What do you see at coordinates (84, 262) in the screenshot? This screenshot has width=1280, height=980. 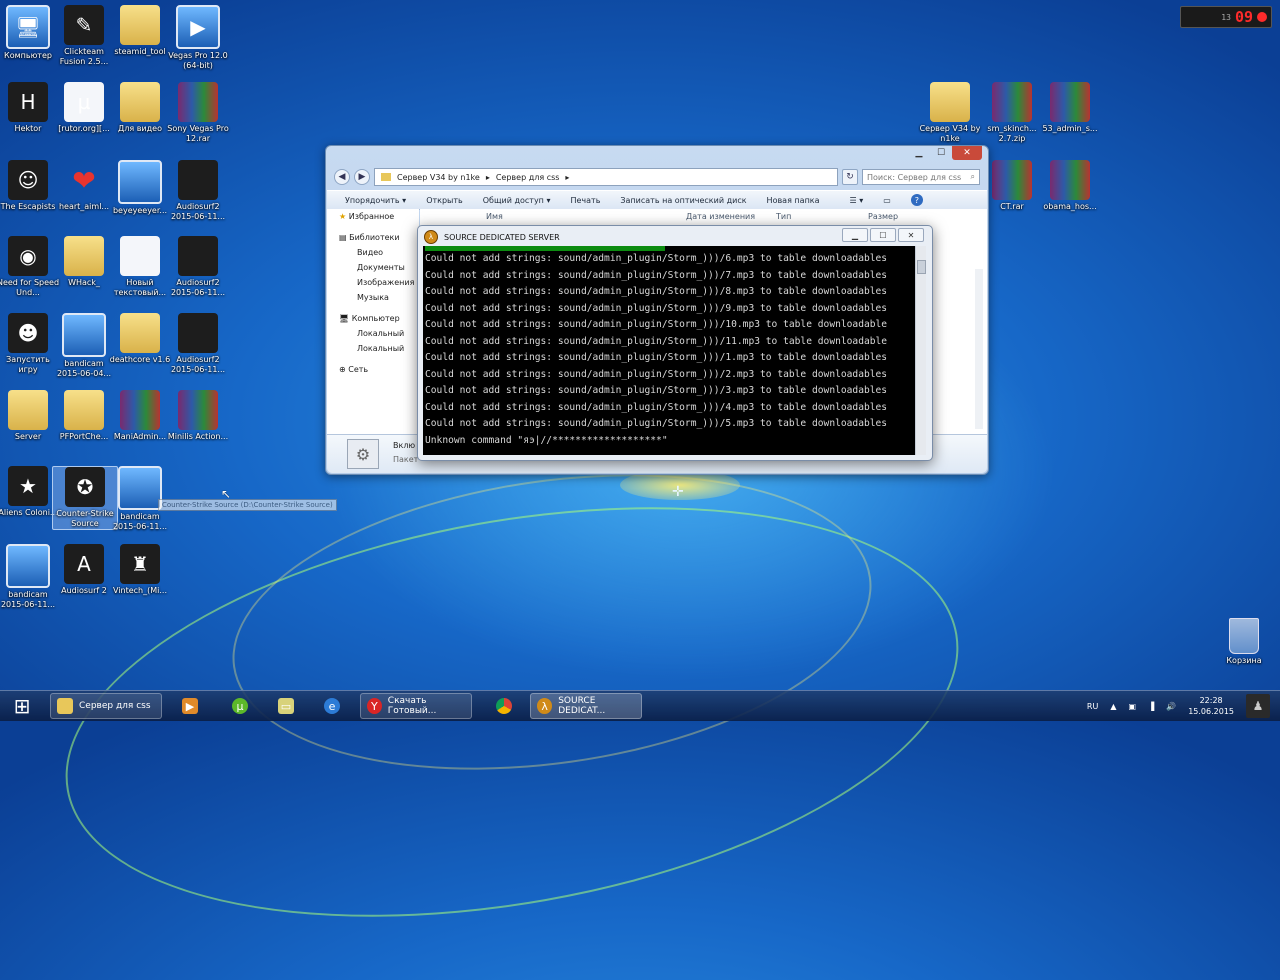 I see `desktop-icon-whack: WHack_` at bounding box center [84, 262].